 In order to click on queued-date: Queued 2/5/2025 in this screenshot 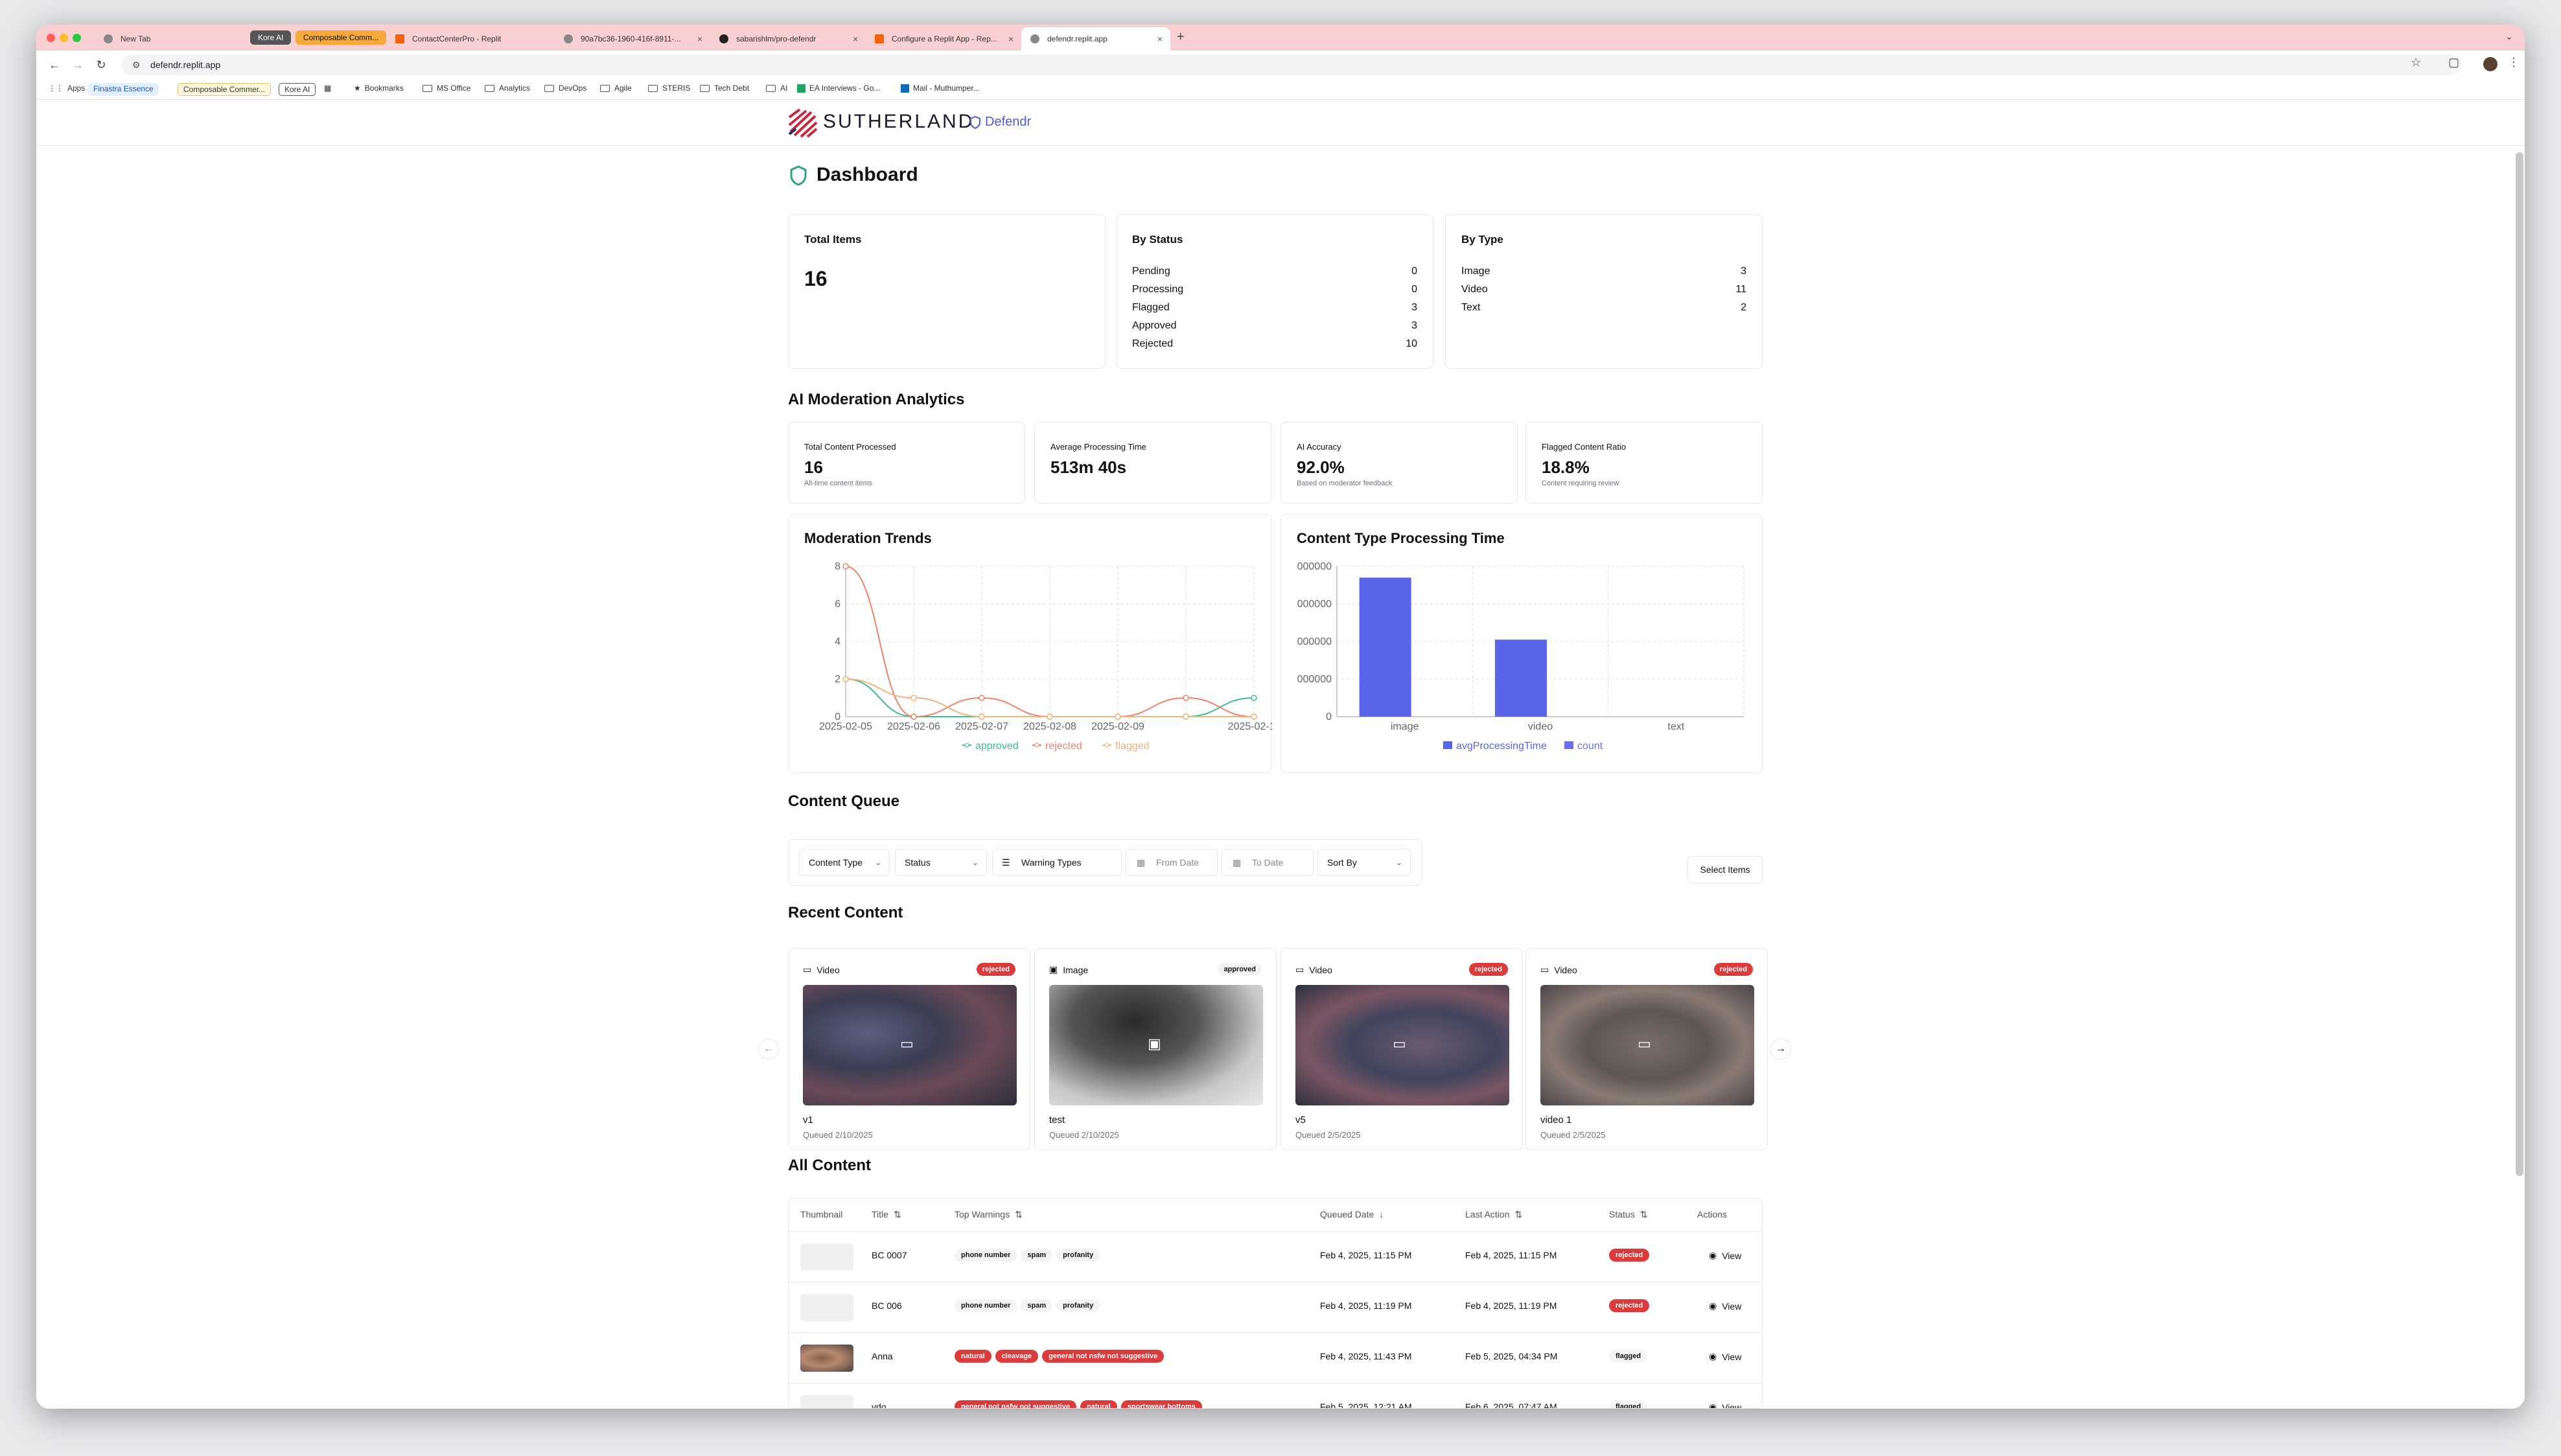, I will do `click(1573, 1135)`.